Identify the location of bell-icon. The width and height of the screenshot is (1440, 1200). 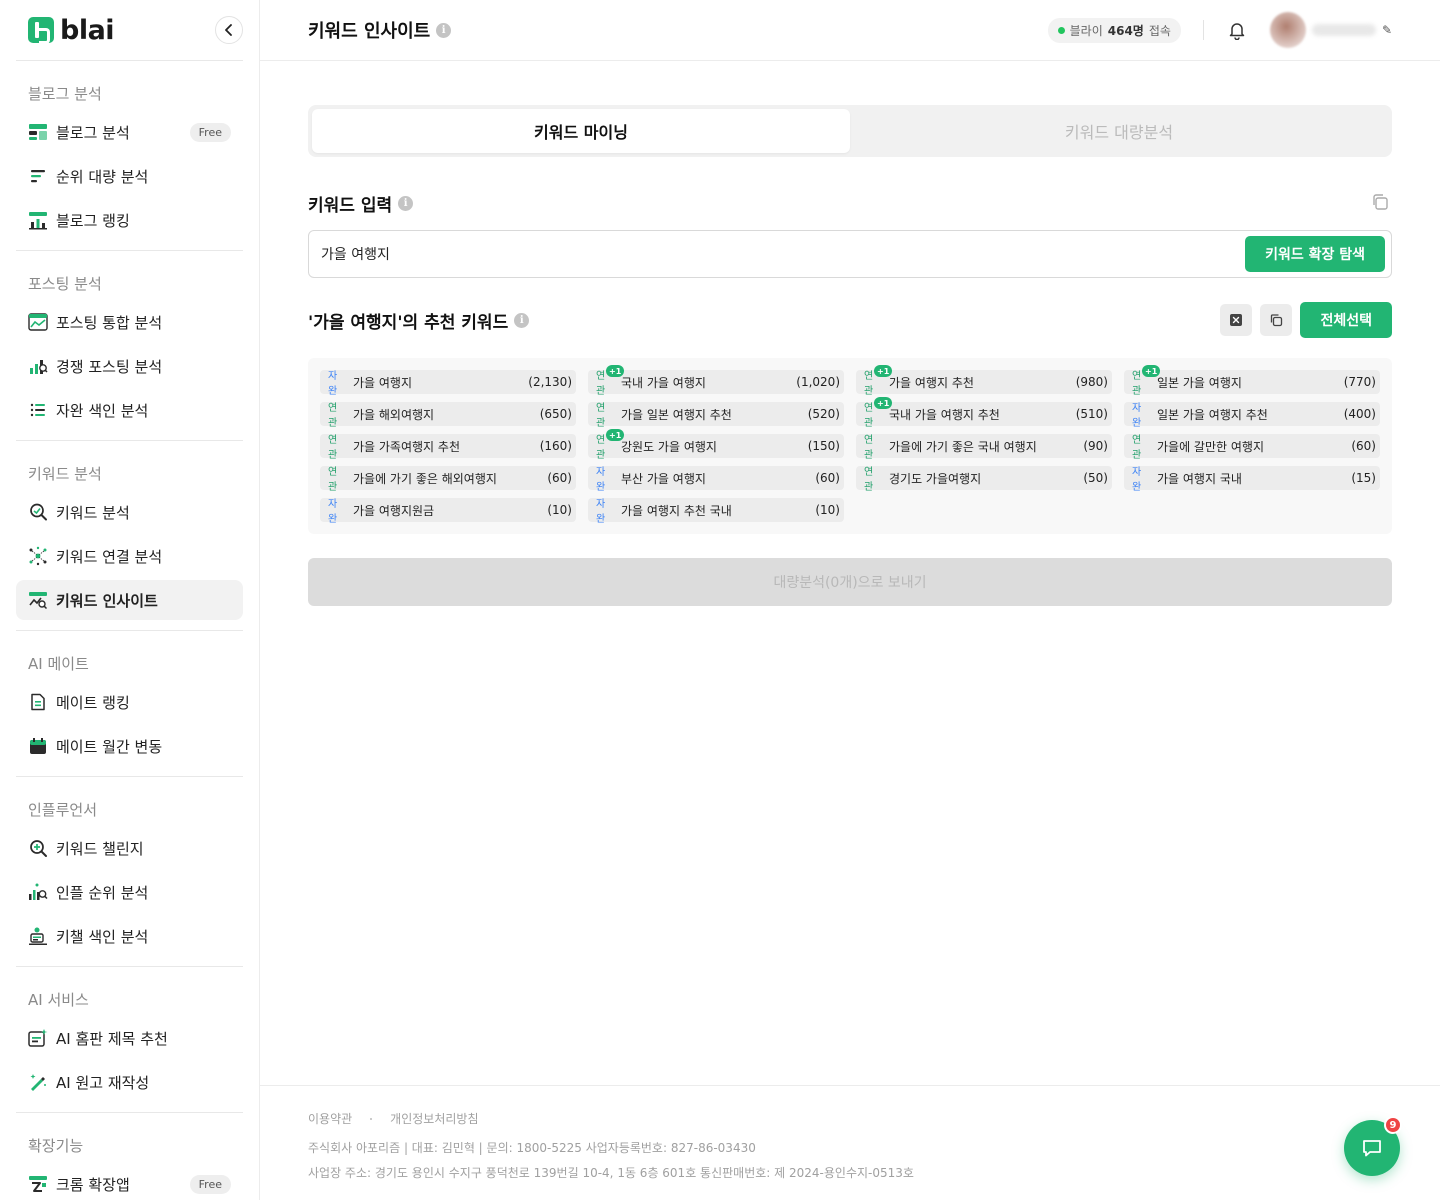
(1237, 31).